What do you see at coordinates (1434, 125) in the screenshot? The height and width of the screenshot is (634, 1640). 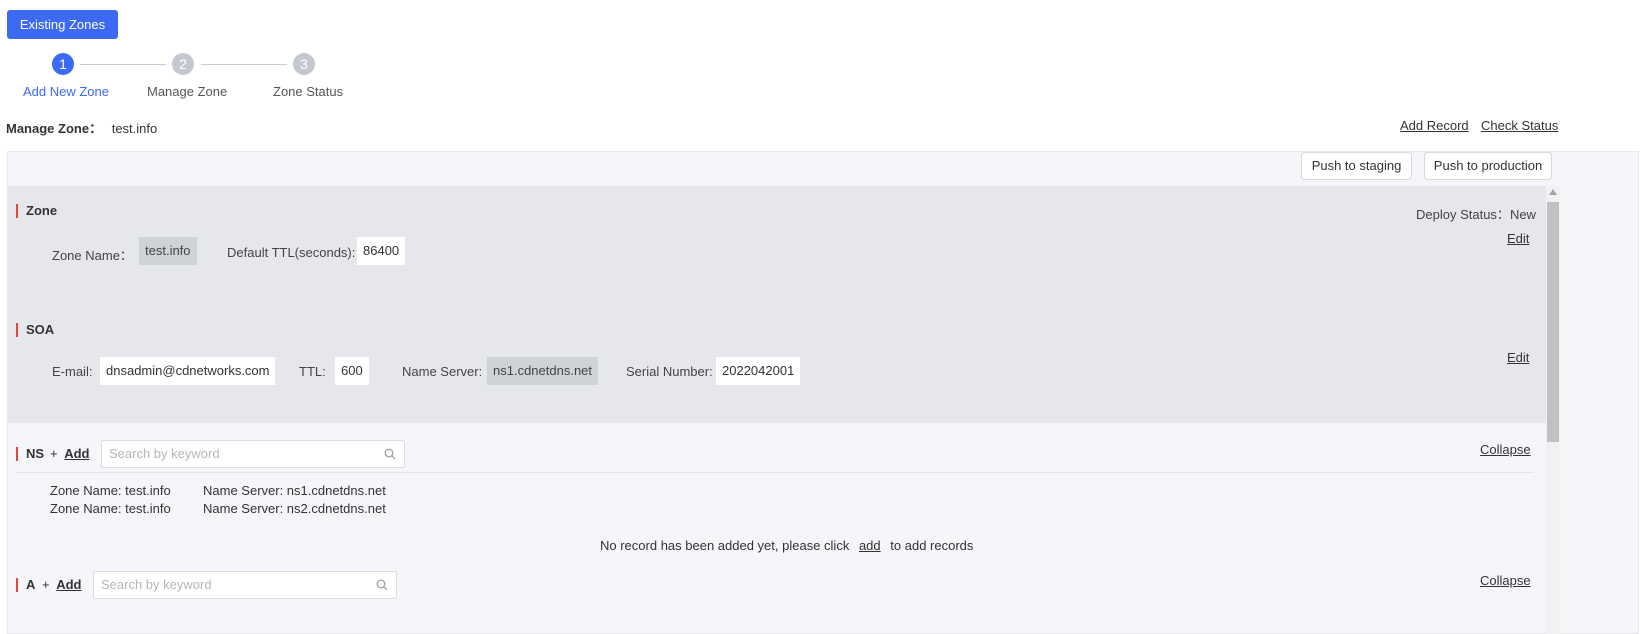 I see `add-record-link: Add Record` at bounding box center [1434, 125].